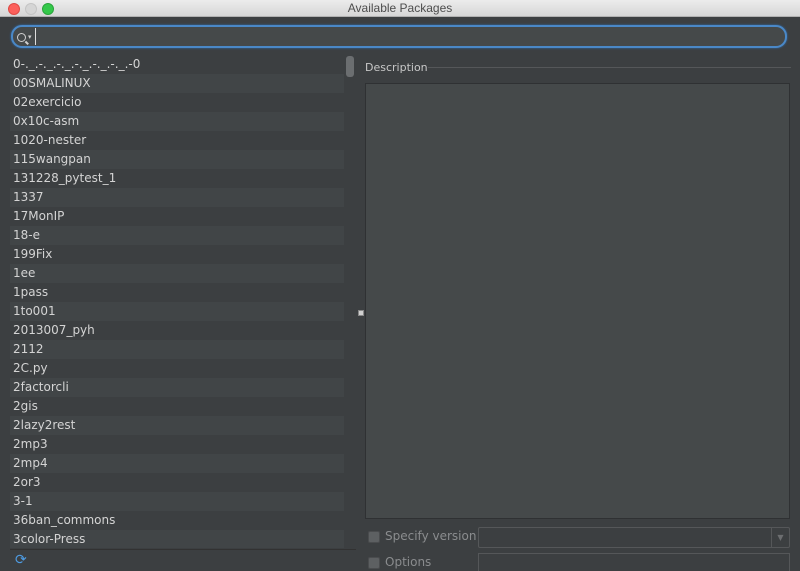 The width and height of the screenshot is (800, 571). I want to click on options-input, so click(634, 562).